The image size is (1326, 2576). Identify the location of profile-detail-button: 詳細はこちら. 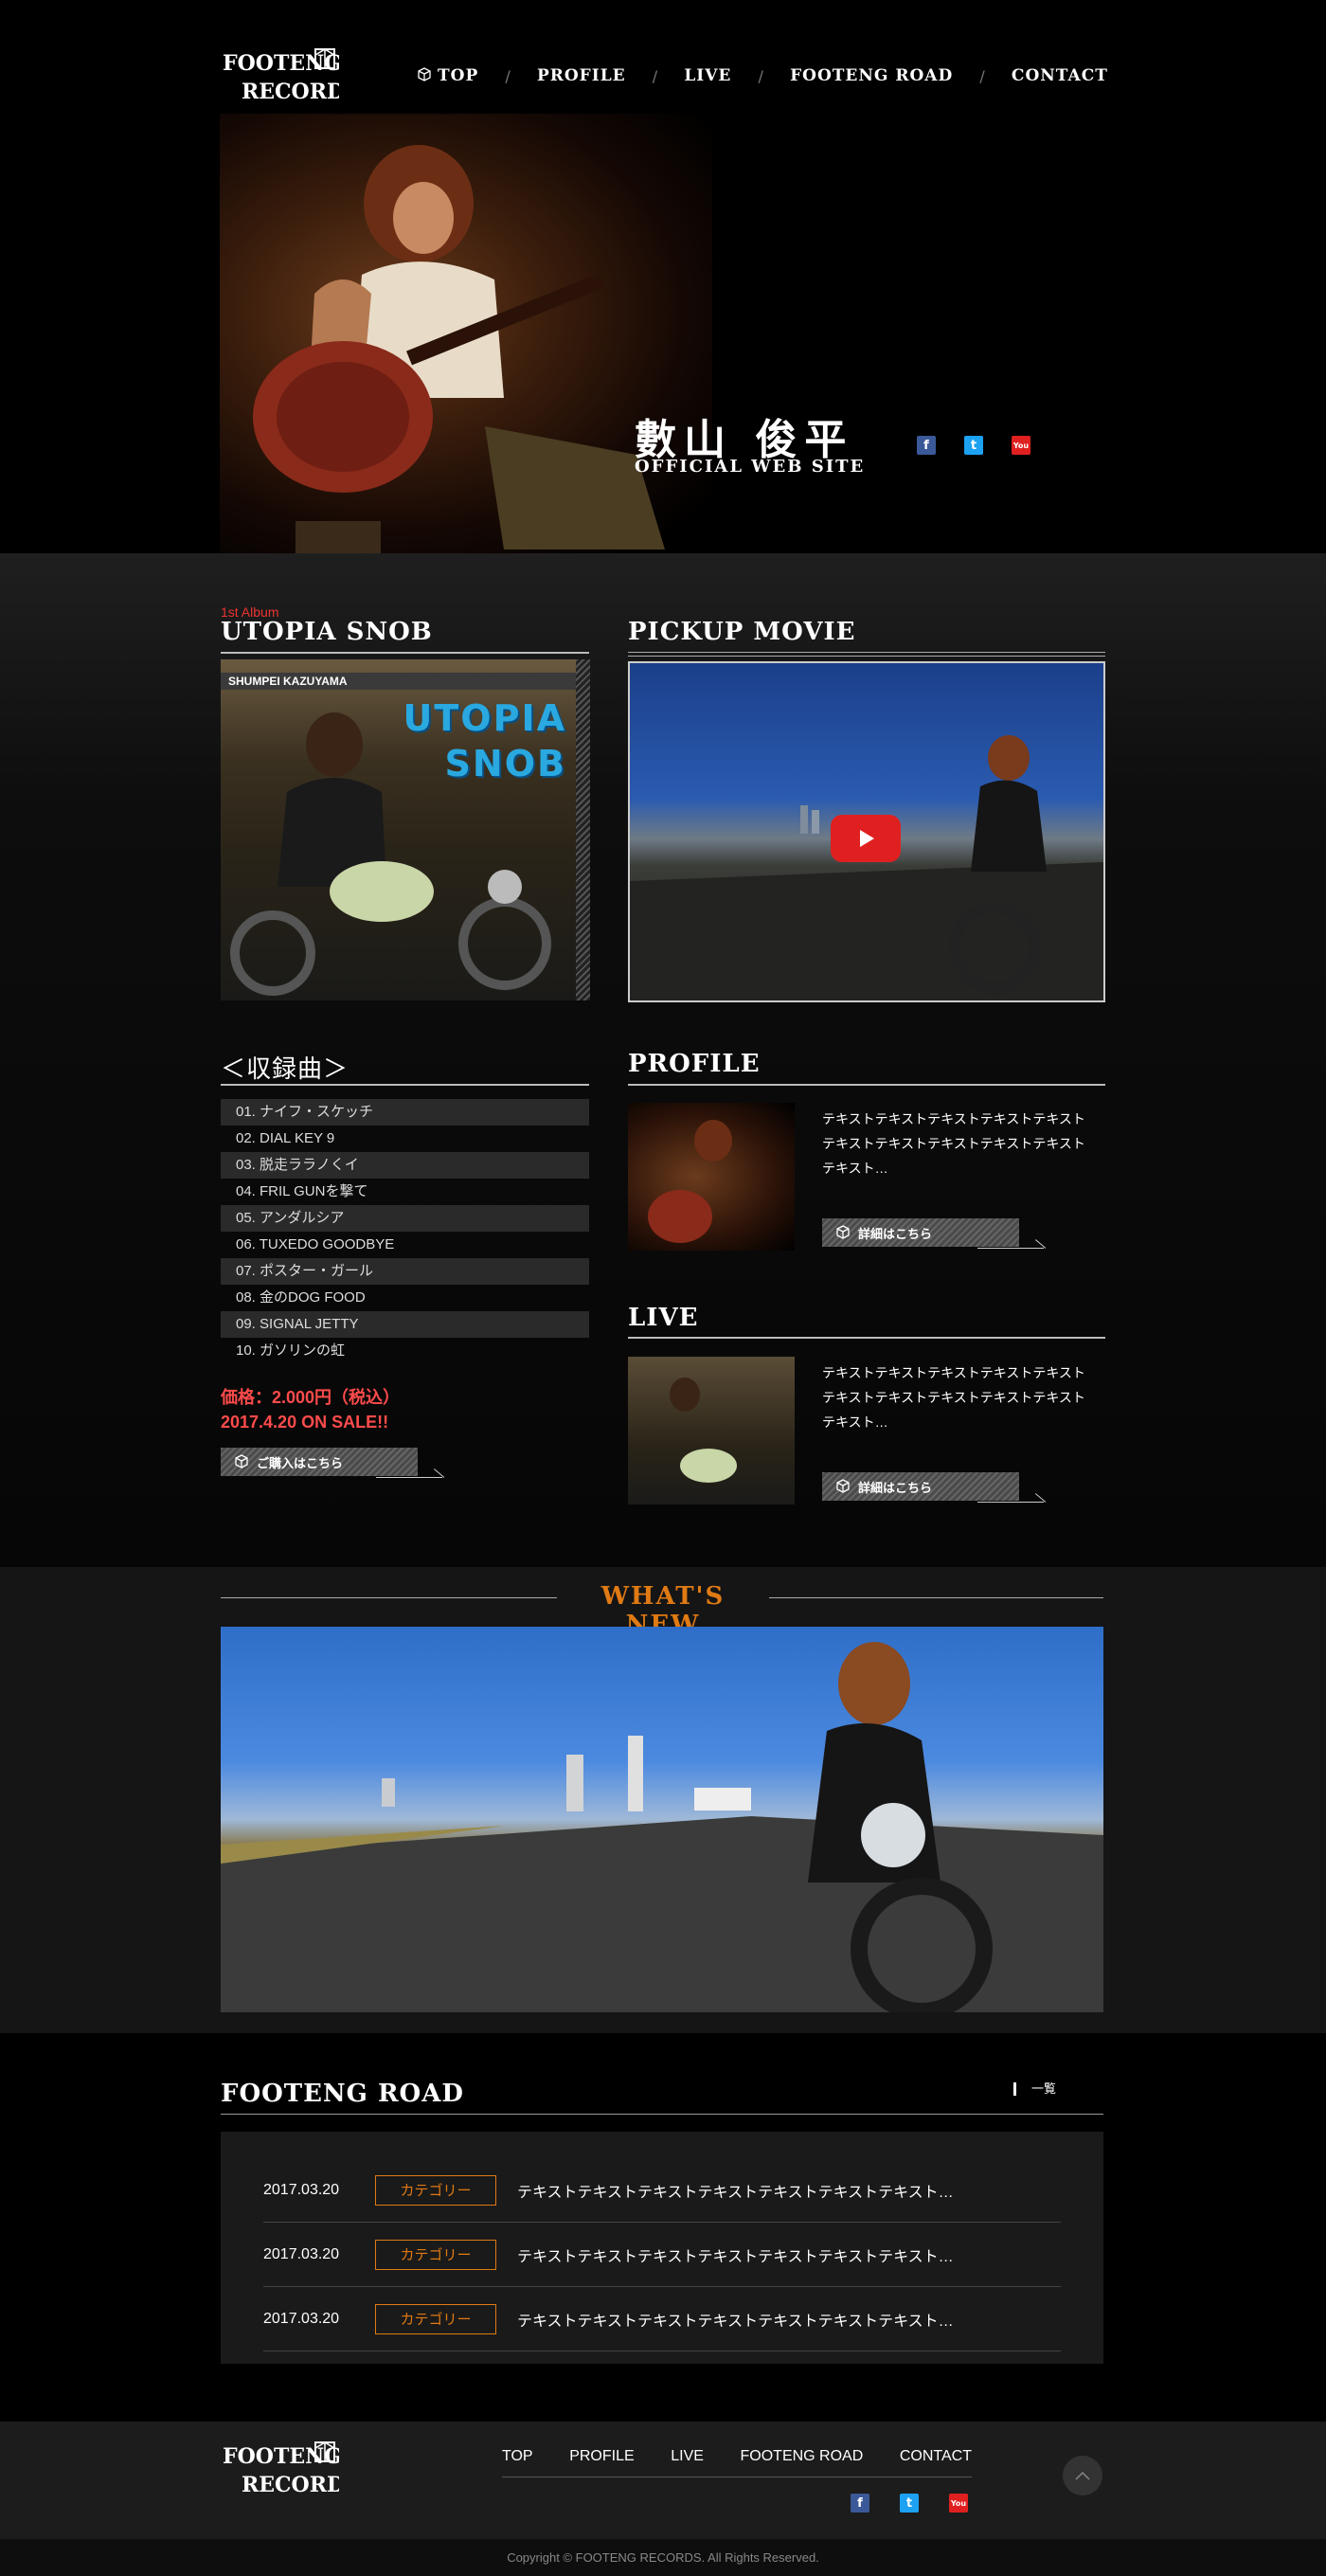
(933, 1233).